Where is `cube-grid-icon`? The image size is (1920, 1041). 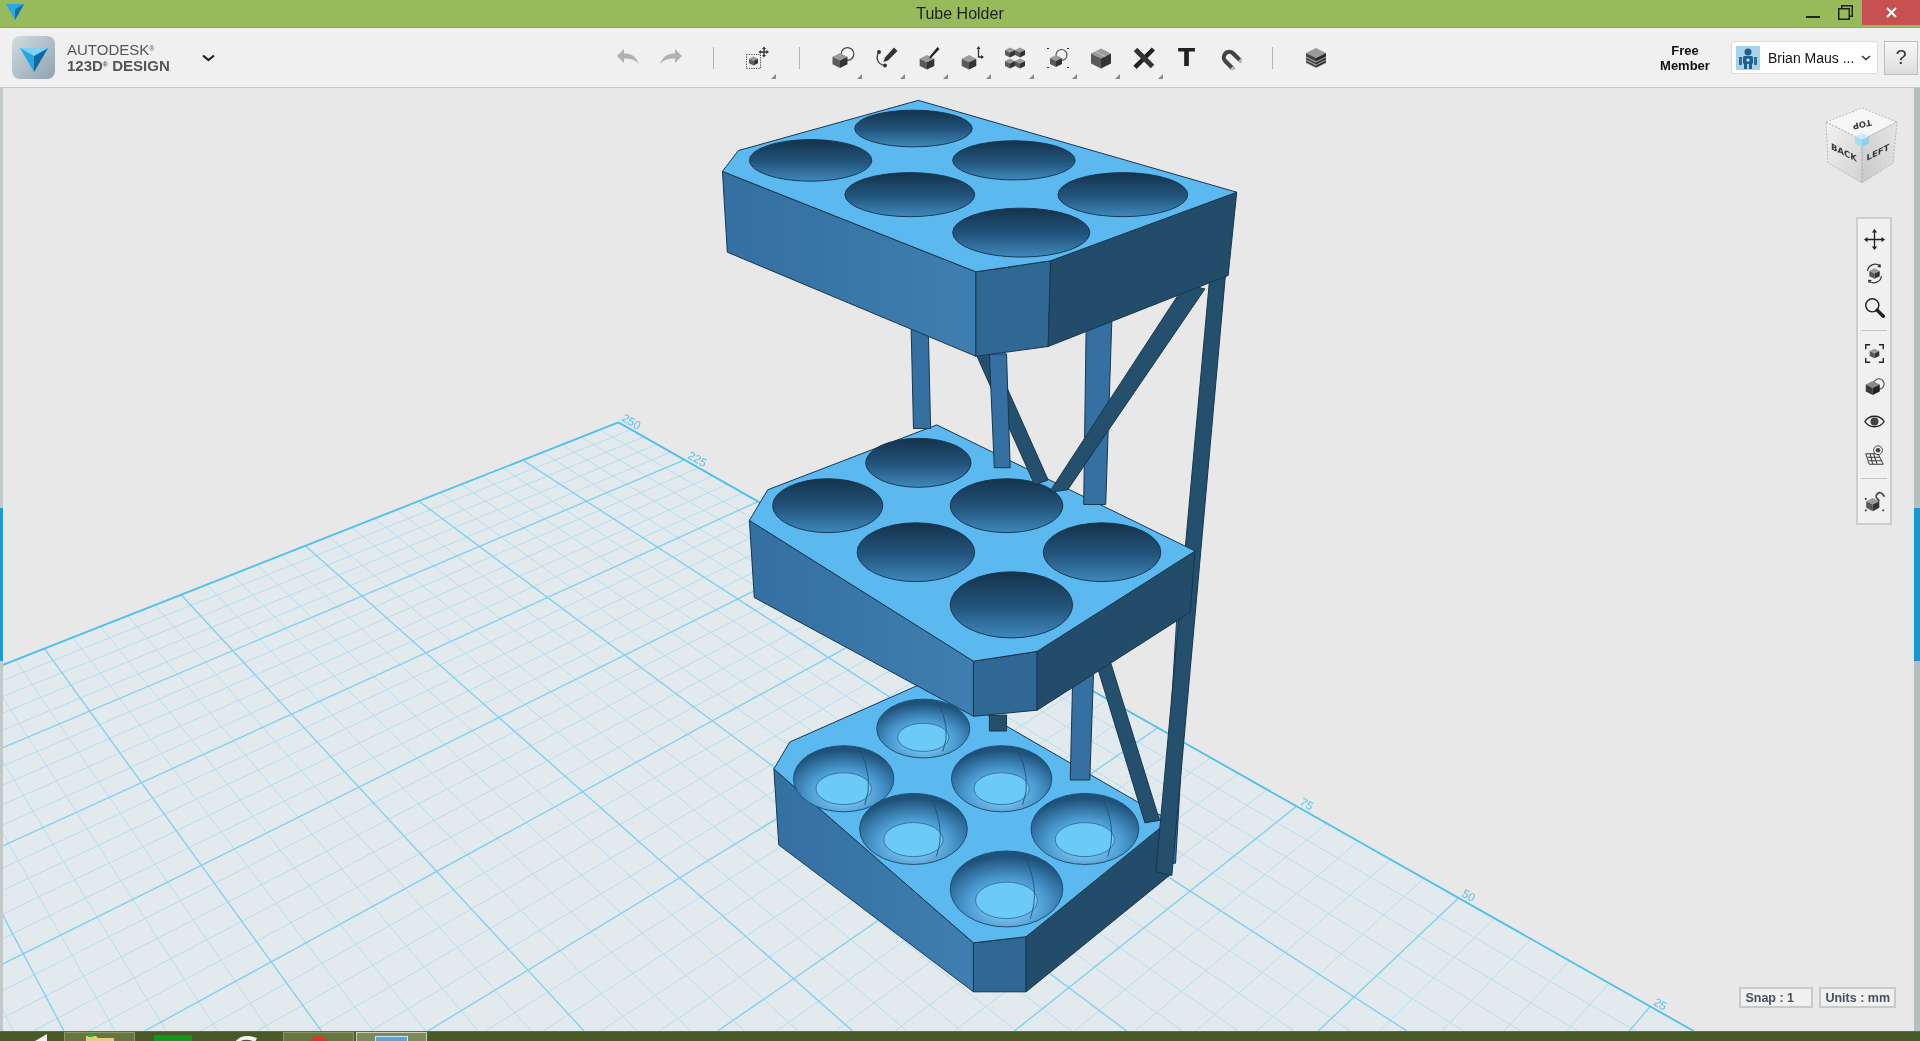
cube-grid-icon is located at coordinates (1014, 57).